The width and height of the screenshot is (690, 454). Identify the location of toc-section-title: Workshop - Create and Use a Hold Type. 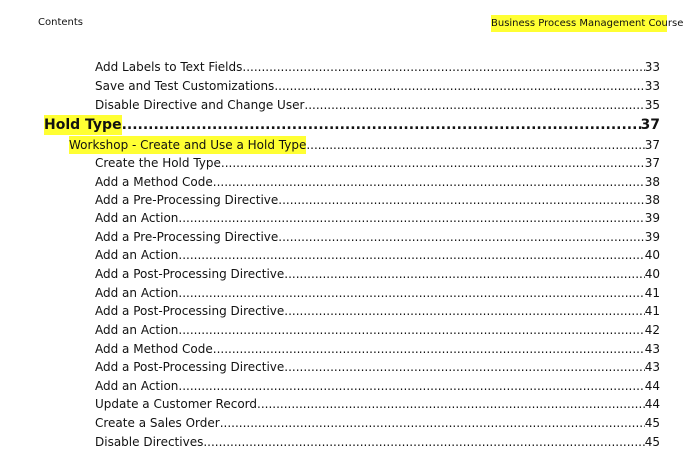
(188, 145).